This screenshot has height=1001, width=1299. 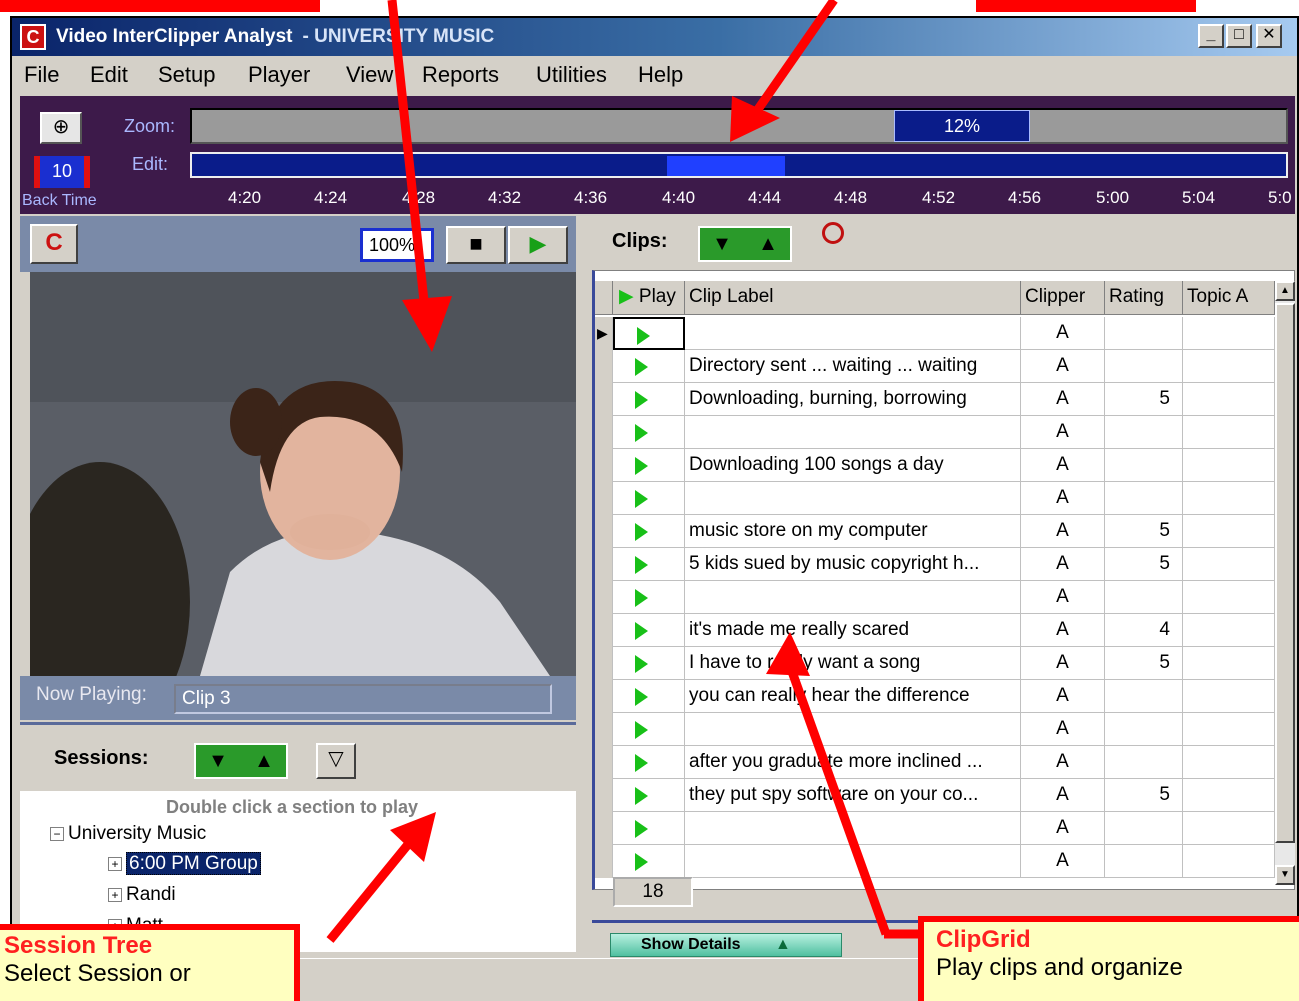 What do you see at coordinates (853, 465) in the screenshot?
I see `clip-label-cell: Downloading 100 songs a day` at bounding box center [853, 465].